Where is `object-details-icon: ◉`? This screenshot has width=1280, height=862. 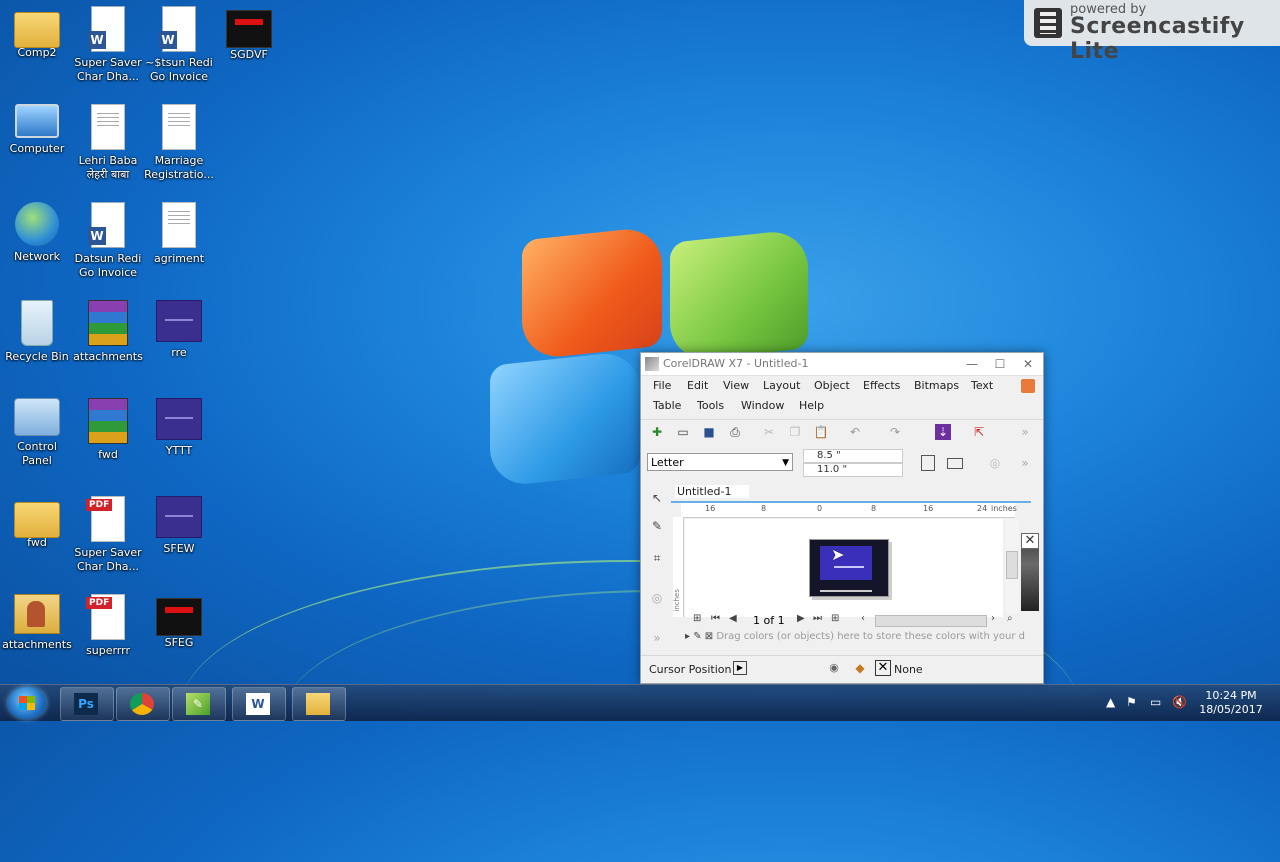 object-details-icon: ◉ is located at coordinates (834, 668).